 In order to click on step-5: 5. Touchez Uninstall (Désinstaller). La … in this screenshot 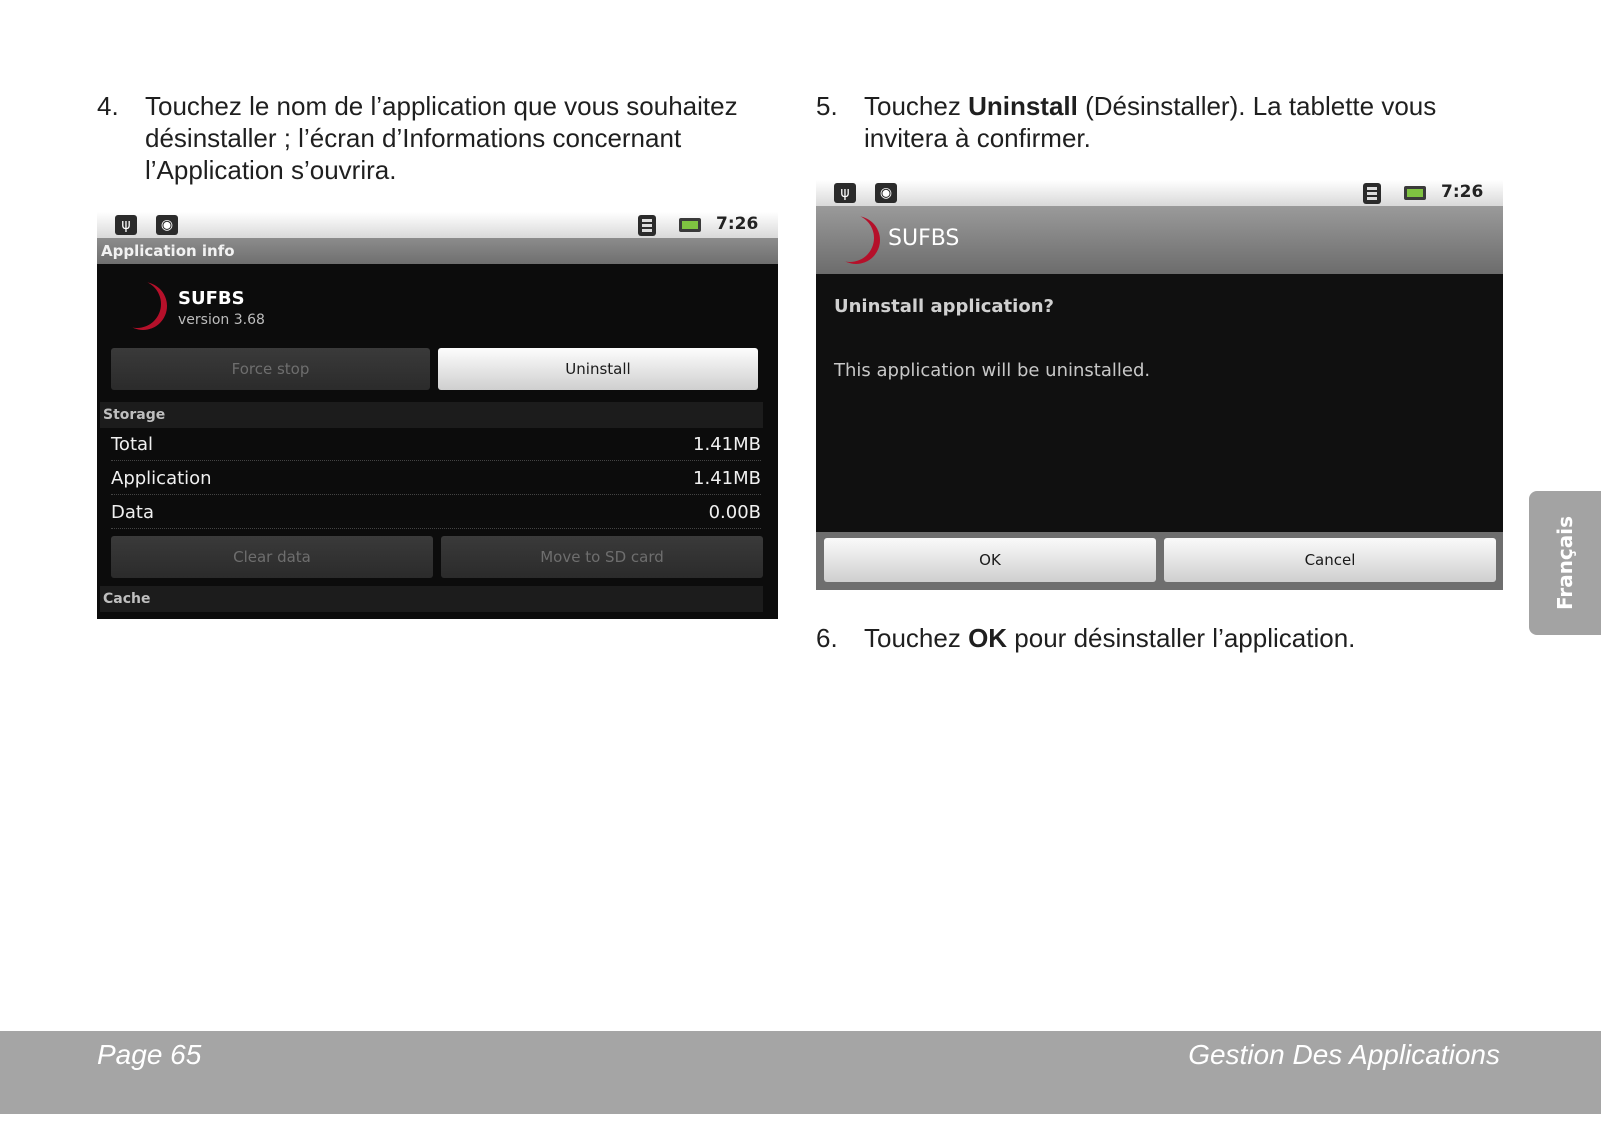, I will do `click(1161, 125)`.